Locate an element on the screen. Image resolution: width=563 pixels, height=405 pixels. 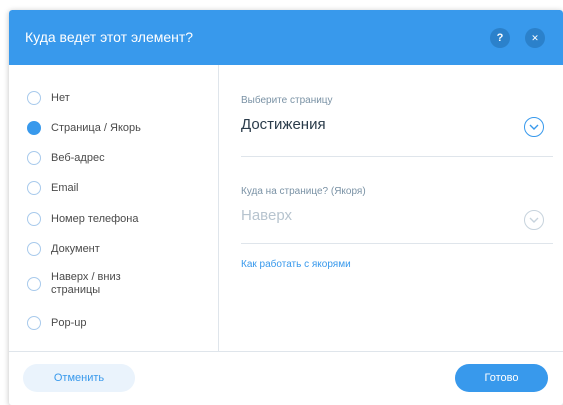
radio-option-page-anchor: Страница / Якорь is located at coordinates (84, 128).